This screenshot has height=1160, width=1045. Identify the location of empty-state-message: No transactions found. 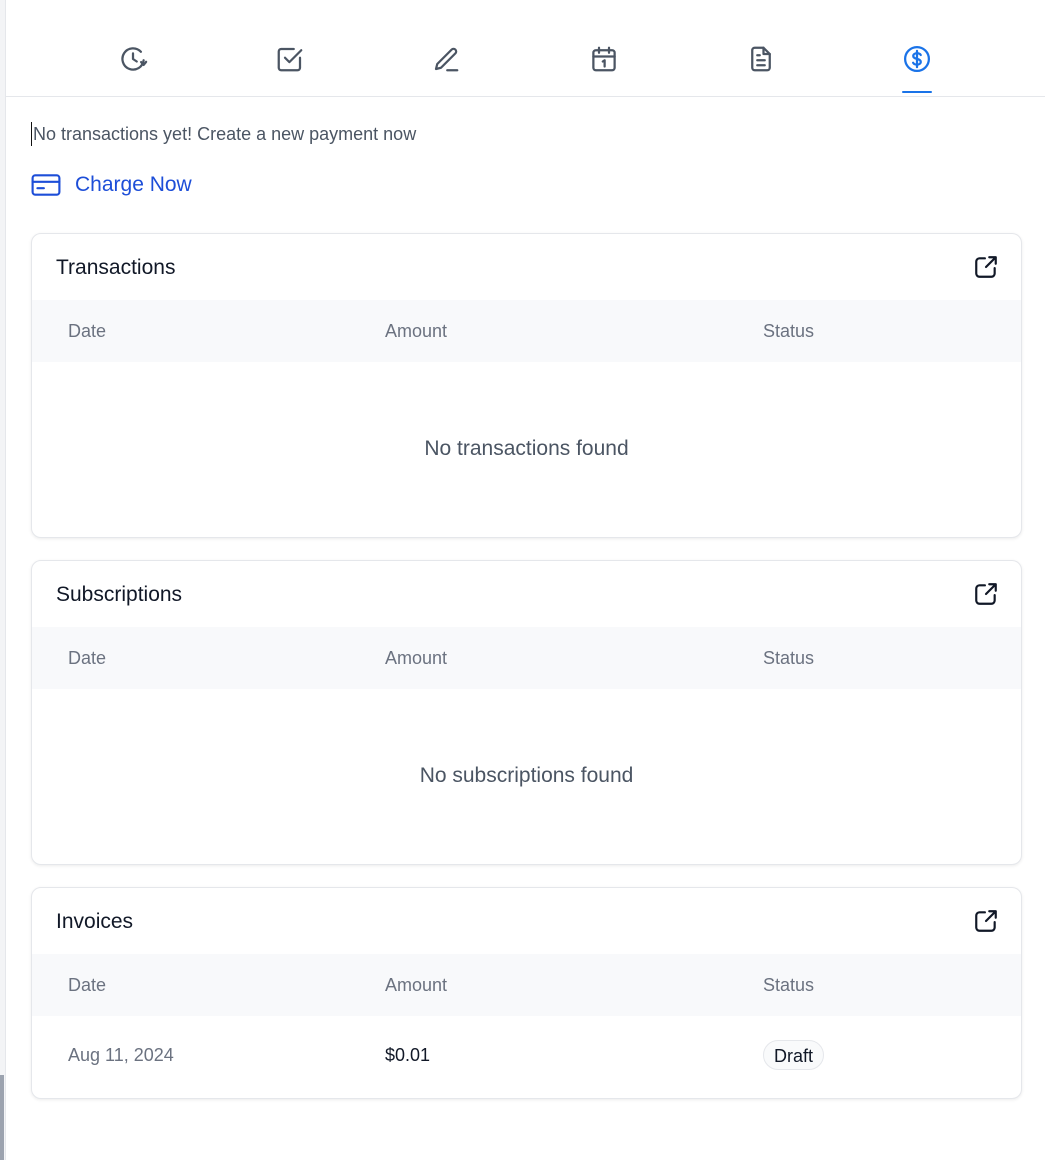
(526, 448).